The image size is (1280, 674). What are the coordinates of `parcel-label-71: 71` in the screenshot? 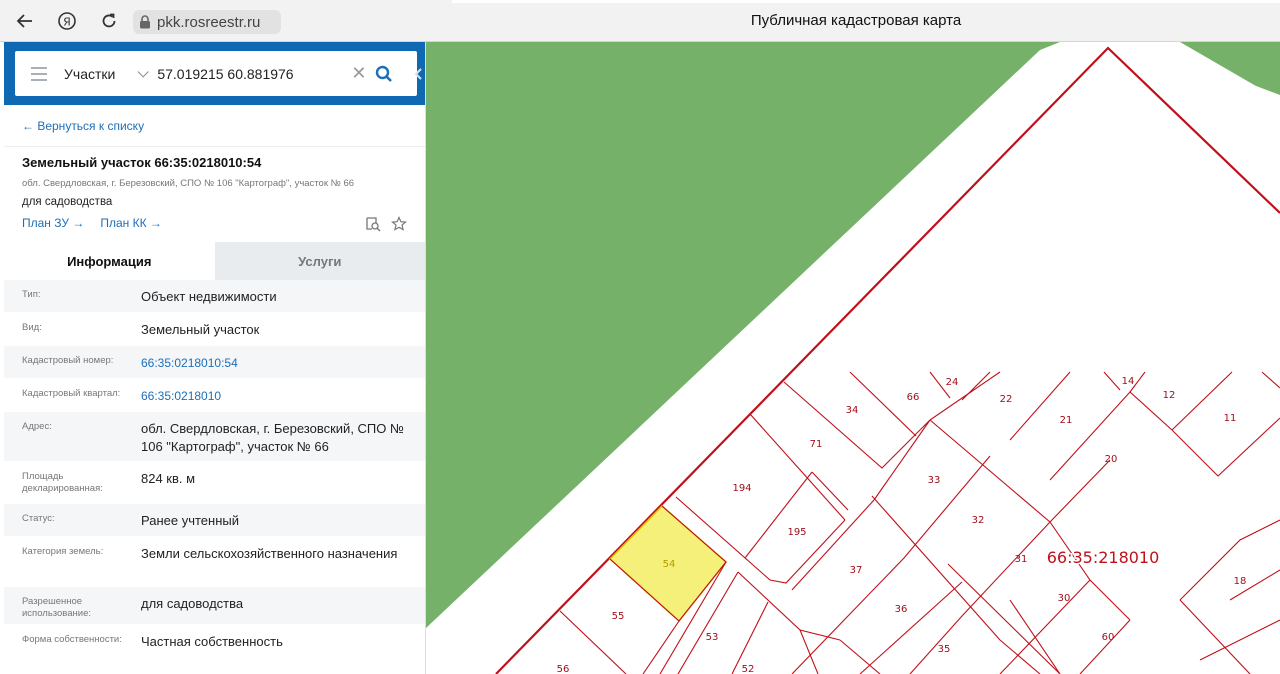 It's located at (816, 444).